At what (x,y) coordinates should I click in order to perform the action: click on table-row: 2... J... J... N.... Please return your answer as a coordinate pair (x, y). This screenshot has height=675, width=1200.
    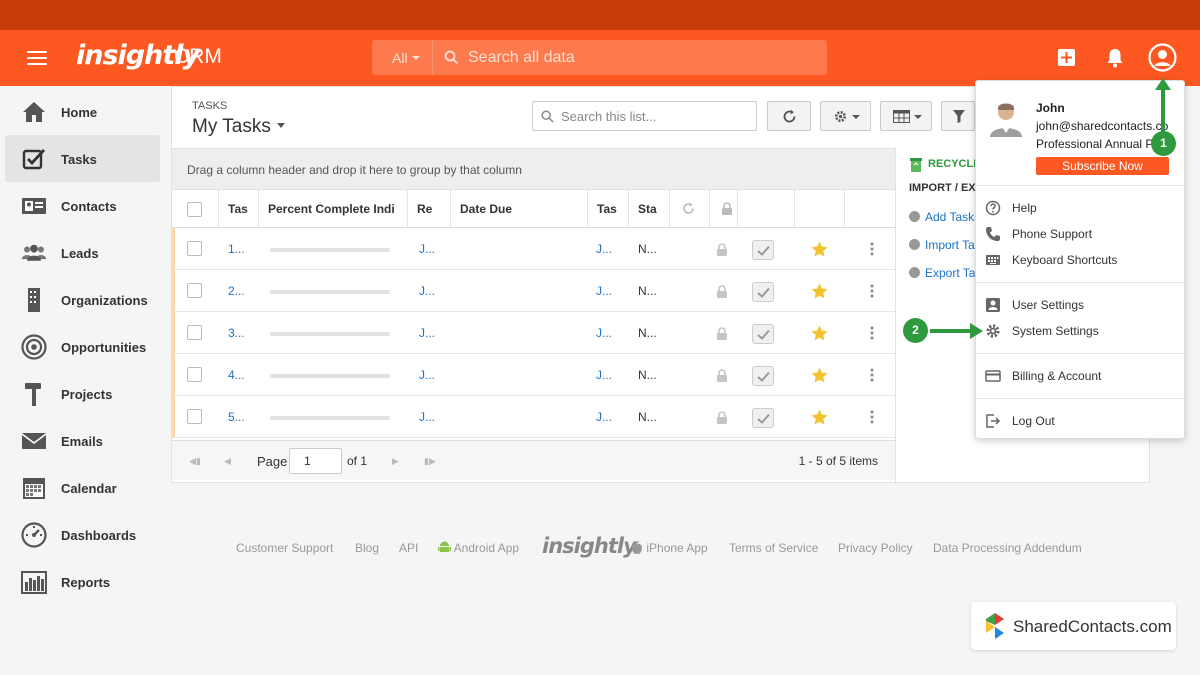
    Looking at the image, I should click on (533, 291).